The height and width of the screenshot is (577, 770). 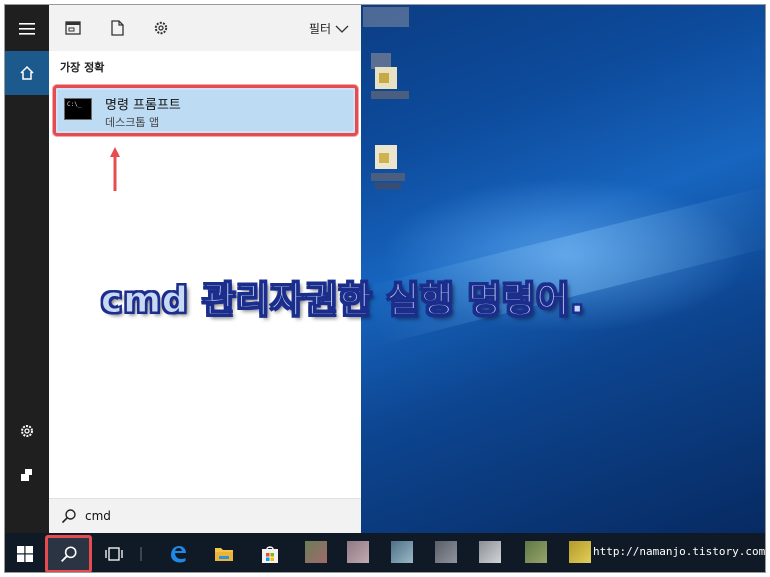 I want to click on account-button, so click(x=27, y=475).